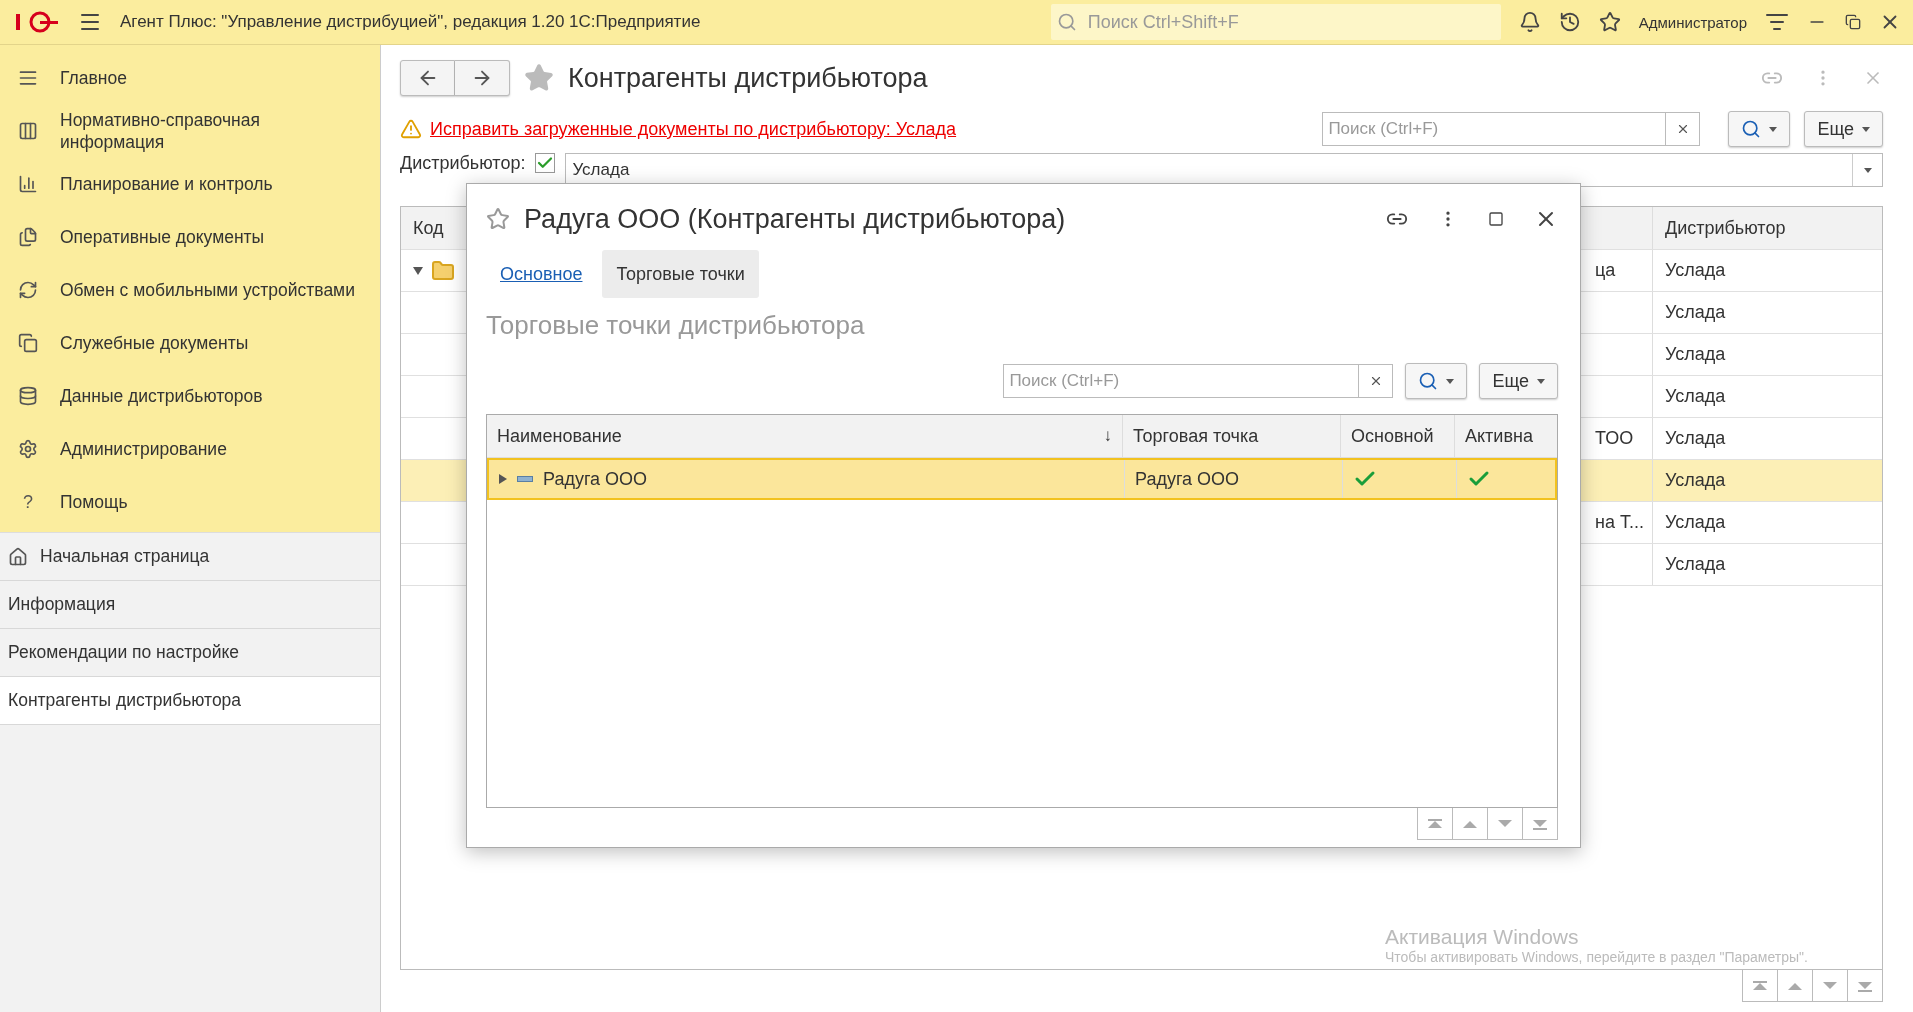 This screenshot has height=1012, width=1913. I want to click on warning-link: Исправить загруженные документы по дистрибьютору: Услада, so click(693, 129).